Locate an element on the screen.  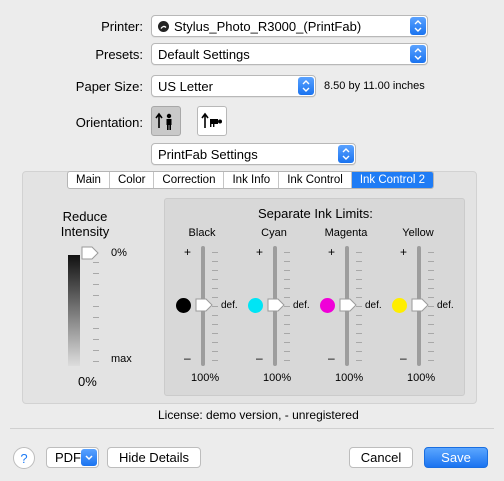
reduce-value: 0% is located at coordinates (87, 381).